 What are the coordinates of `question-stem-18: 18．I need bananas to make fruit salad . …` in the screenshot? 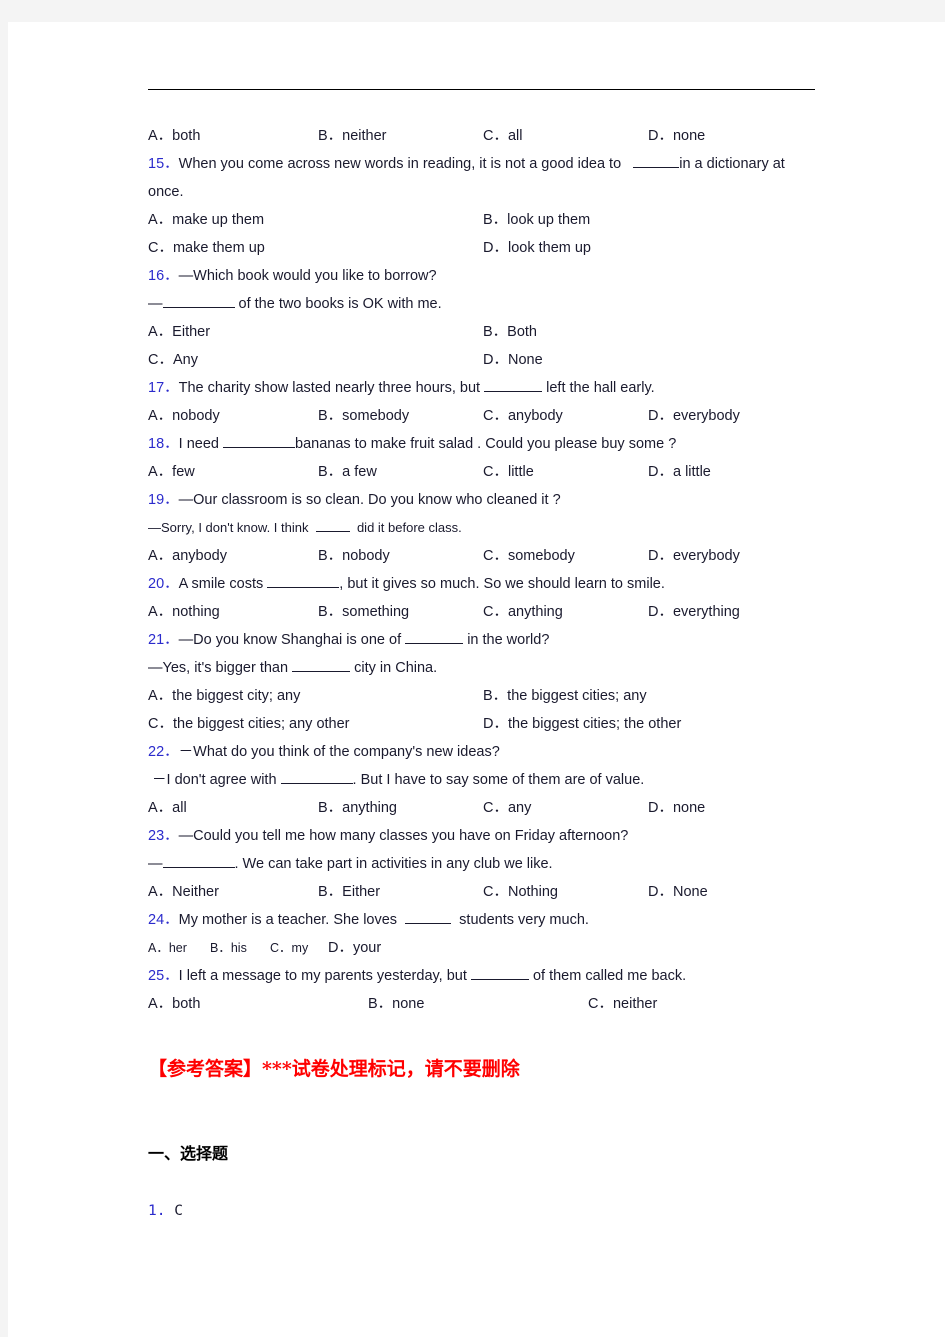 It's located at (493, 444).